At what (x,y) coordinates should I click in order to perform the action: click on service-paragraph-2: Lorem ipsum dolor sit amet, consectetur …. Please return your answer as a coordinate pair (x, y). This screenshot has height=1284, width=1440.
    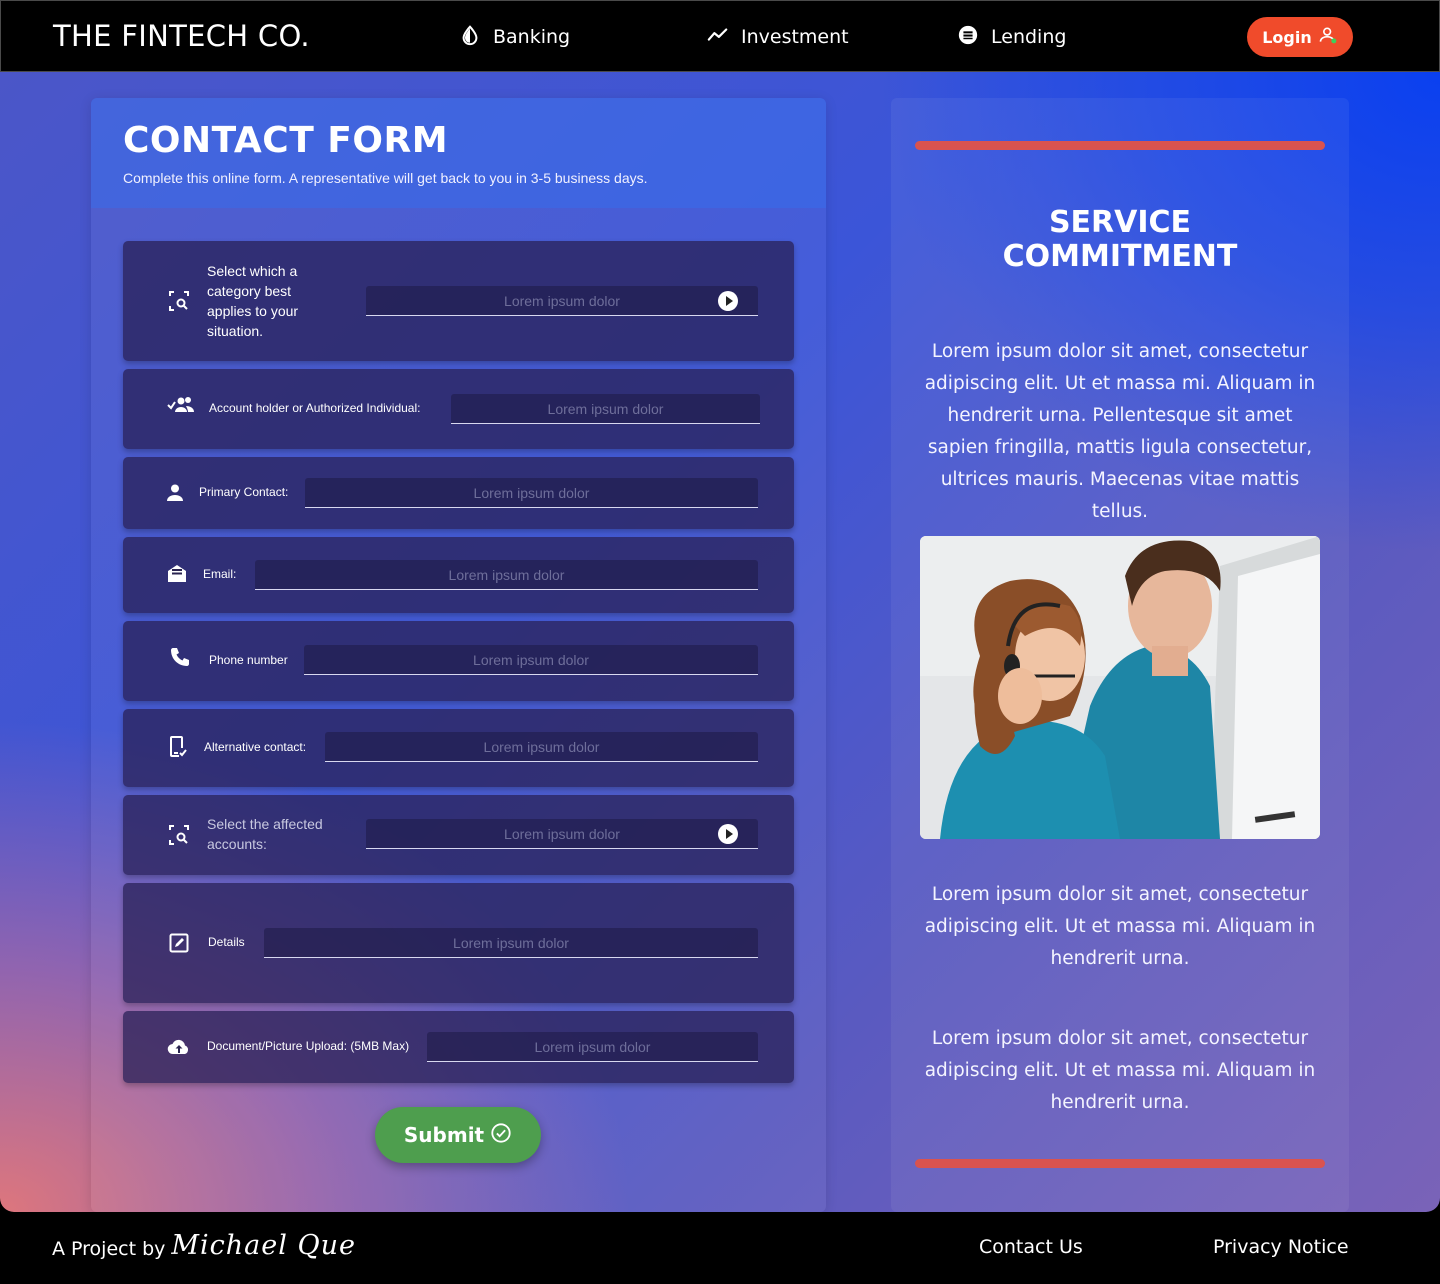
    Looking at the image, I should click on (1120, 926).